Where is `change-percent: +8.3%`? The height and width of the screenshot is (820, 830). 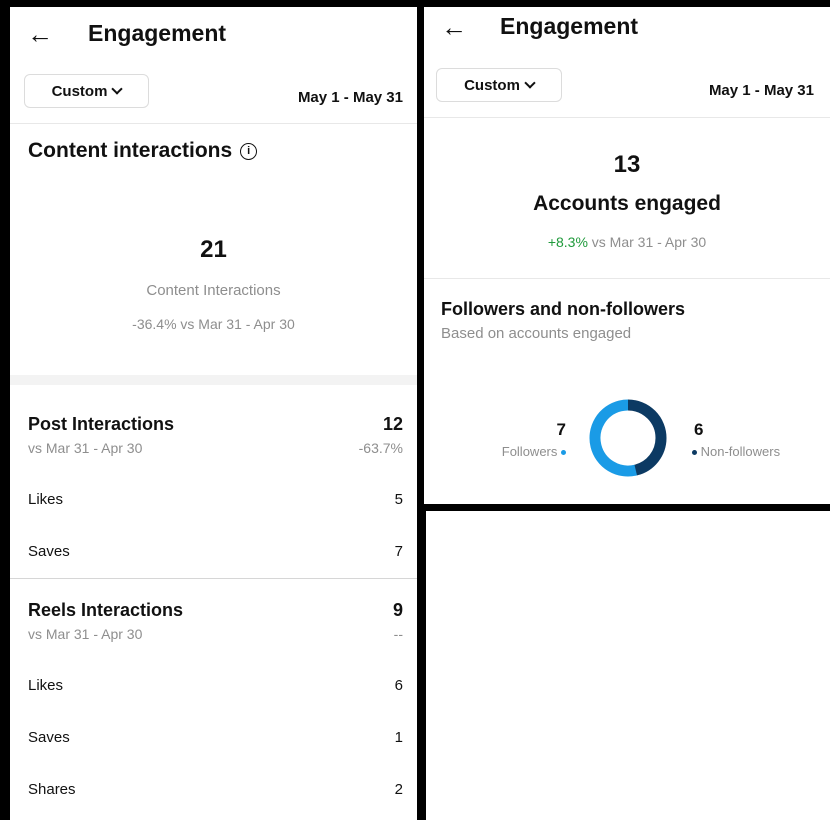 change-percent: +8.3% is located at coordinates (567, 242).